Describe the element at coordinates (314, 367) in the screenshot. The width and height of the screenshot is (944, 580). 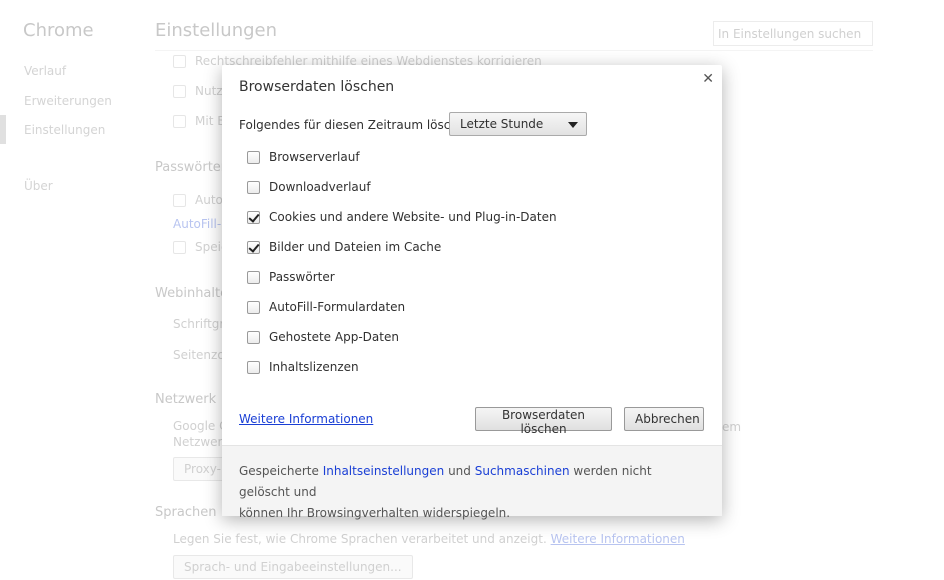
I see `checkbox-label: Inhaltslizenzen` at that location.